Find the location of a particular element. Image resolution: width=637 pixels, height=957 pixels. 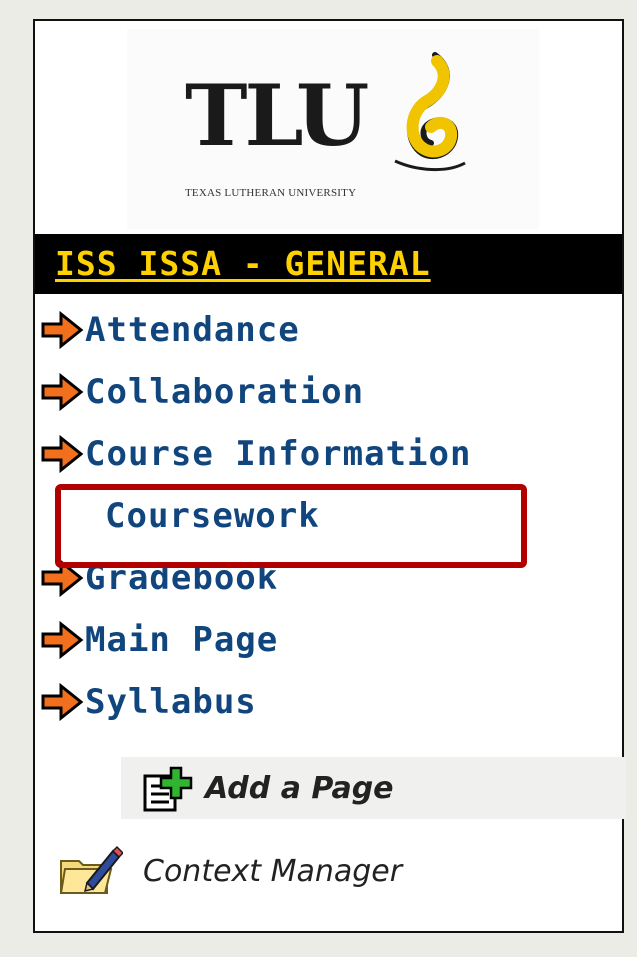

nav-label: Main Page is located at coordinates (182, 640).